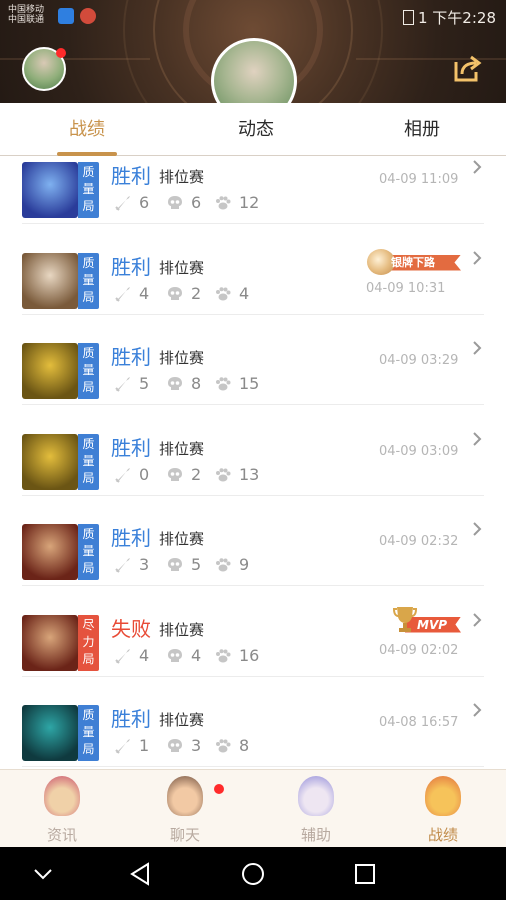 The width and height of the screenshot is (506, 900). What do you see at coordinates (253, 451) in the screenshot?
I see `match-row: 质量局胜利 排位赛 0 2 13 04-09 03:09` at bounding box center [253, 451].